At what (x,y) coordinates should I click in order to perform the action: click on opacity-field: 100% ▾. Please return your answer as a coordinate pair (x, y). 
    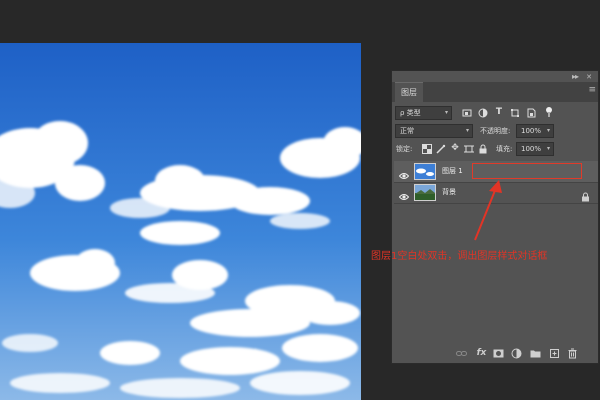
    Looking at the image, I should click on (535, 131).